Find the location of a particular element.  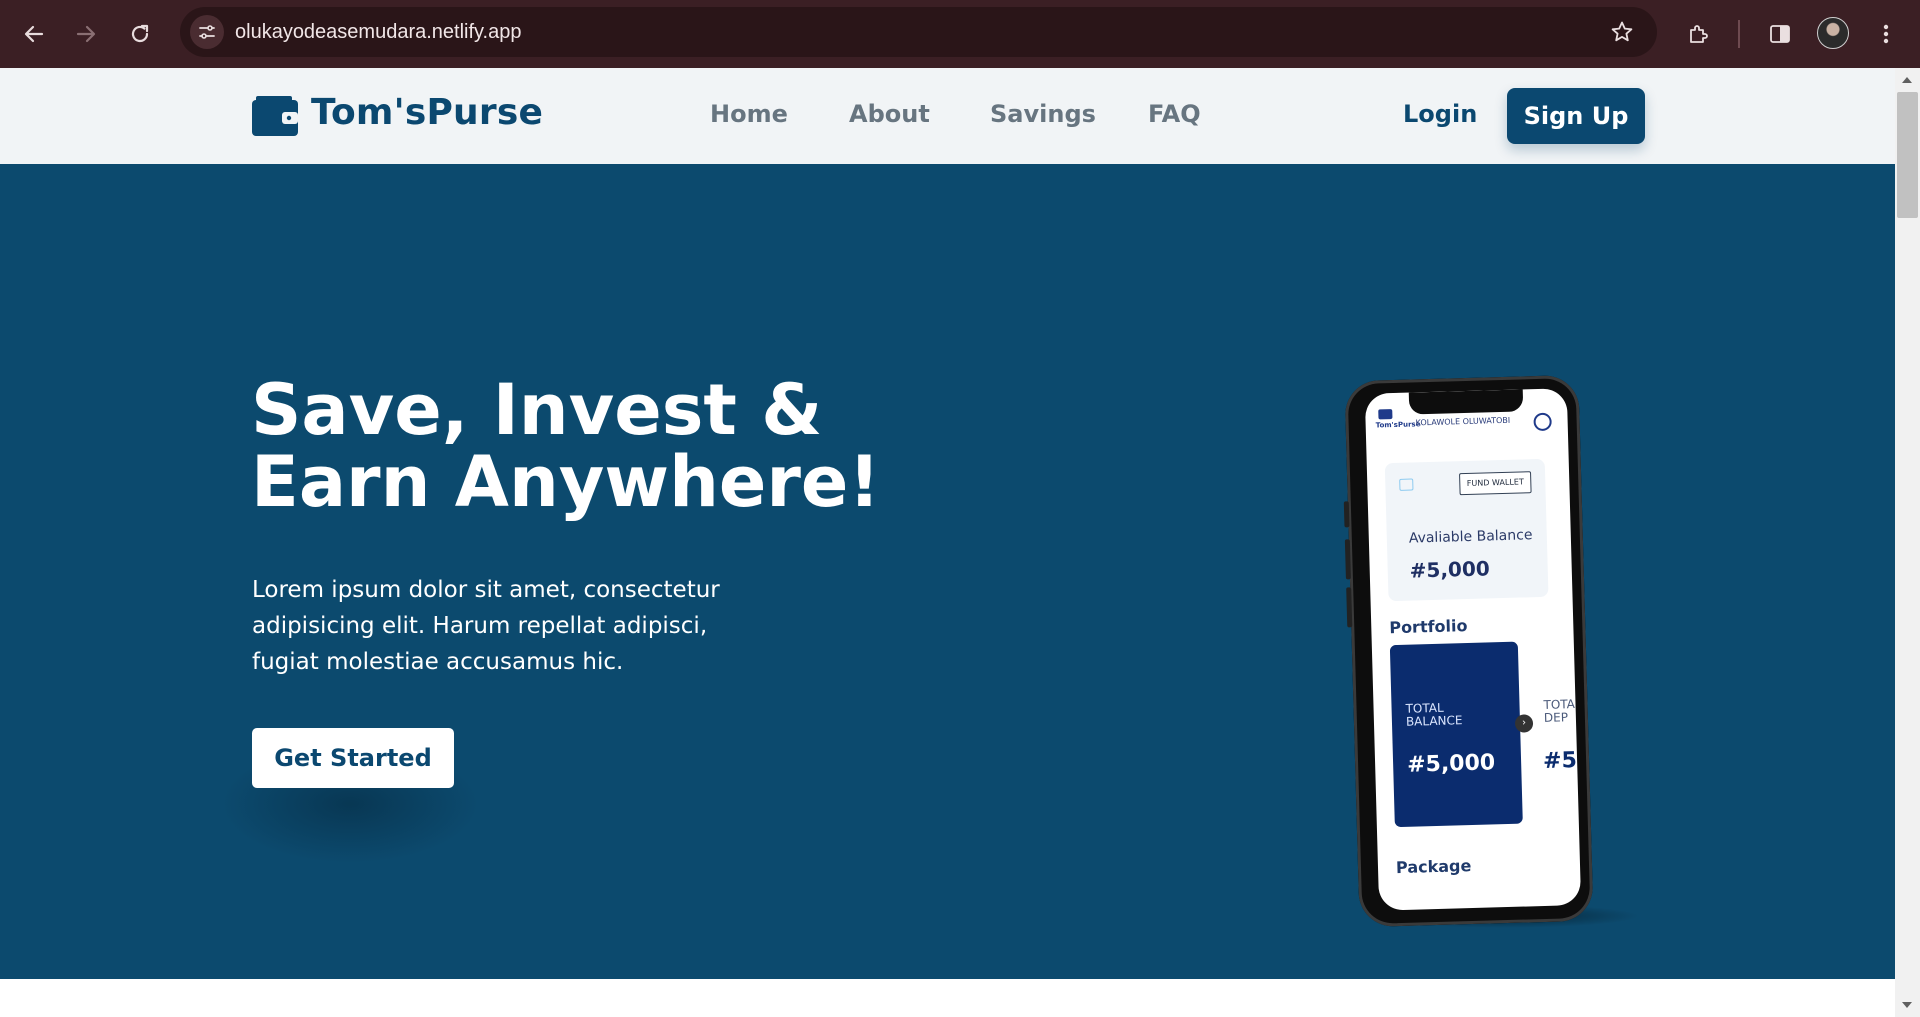

forward-button is located at coordinates (86, 34).